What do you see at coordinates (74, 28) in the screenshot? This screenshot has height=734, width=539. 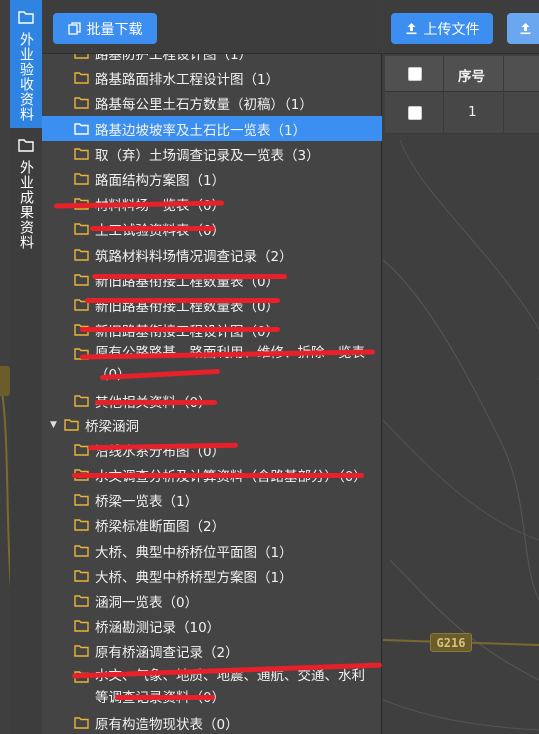 I see `copy-icon` at bounding box center [74, 28].